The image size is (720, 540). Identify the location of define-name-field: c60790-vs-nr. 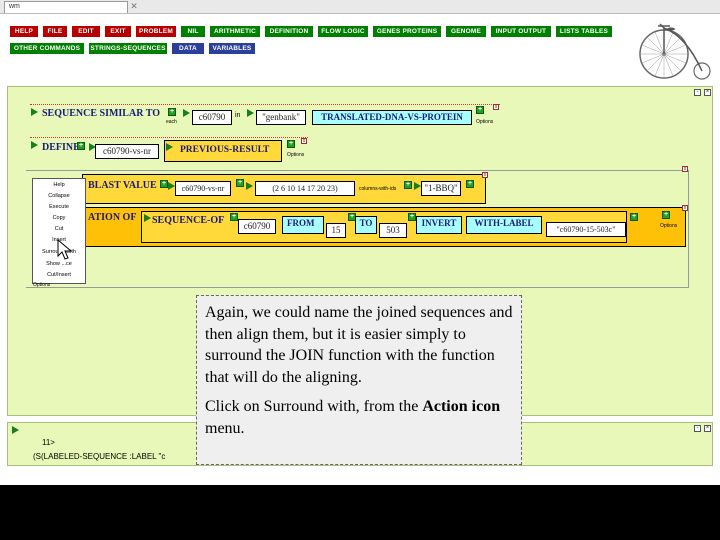
(127, 151).